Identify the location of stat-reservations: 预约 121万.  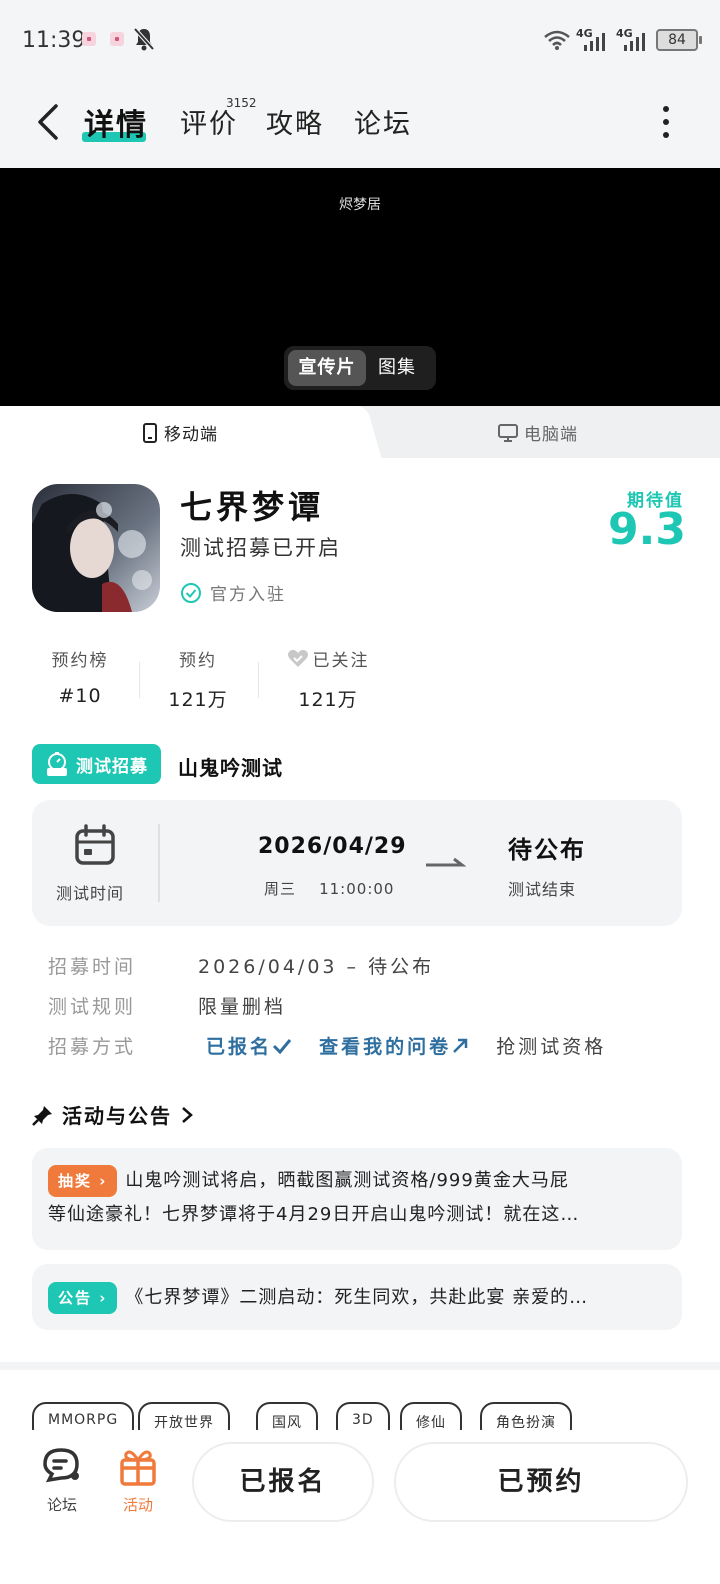
(198, 679).